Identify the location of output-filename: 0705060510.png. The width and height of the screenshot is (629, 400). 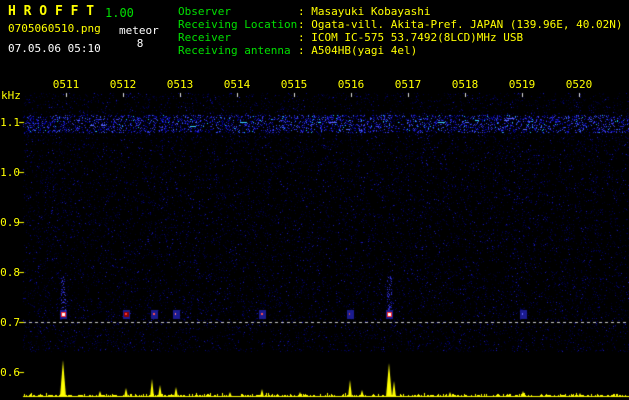
(54, 28).